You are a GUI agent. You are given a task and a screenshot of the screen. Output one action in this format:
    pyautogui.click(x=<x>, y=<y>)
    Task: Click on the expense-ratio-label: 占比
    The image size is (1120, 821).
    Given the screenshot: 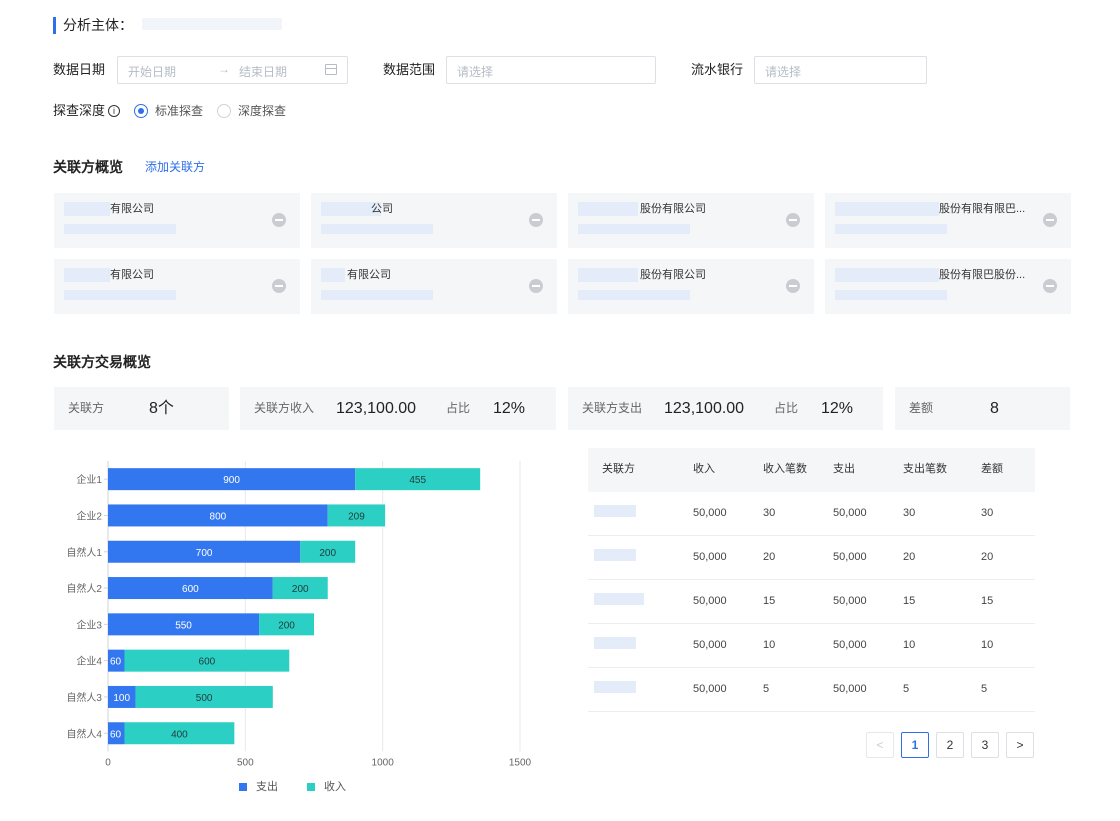 What is the action you would take?
    pyautogui.click(x=786, y=408)
    